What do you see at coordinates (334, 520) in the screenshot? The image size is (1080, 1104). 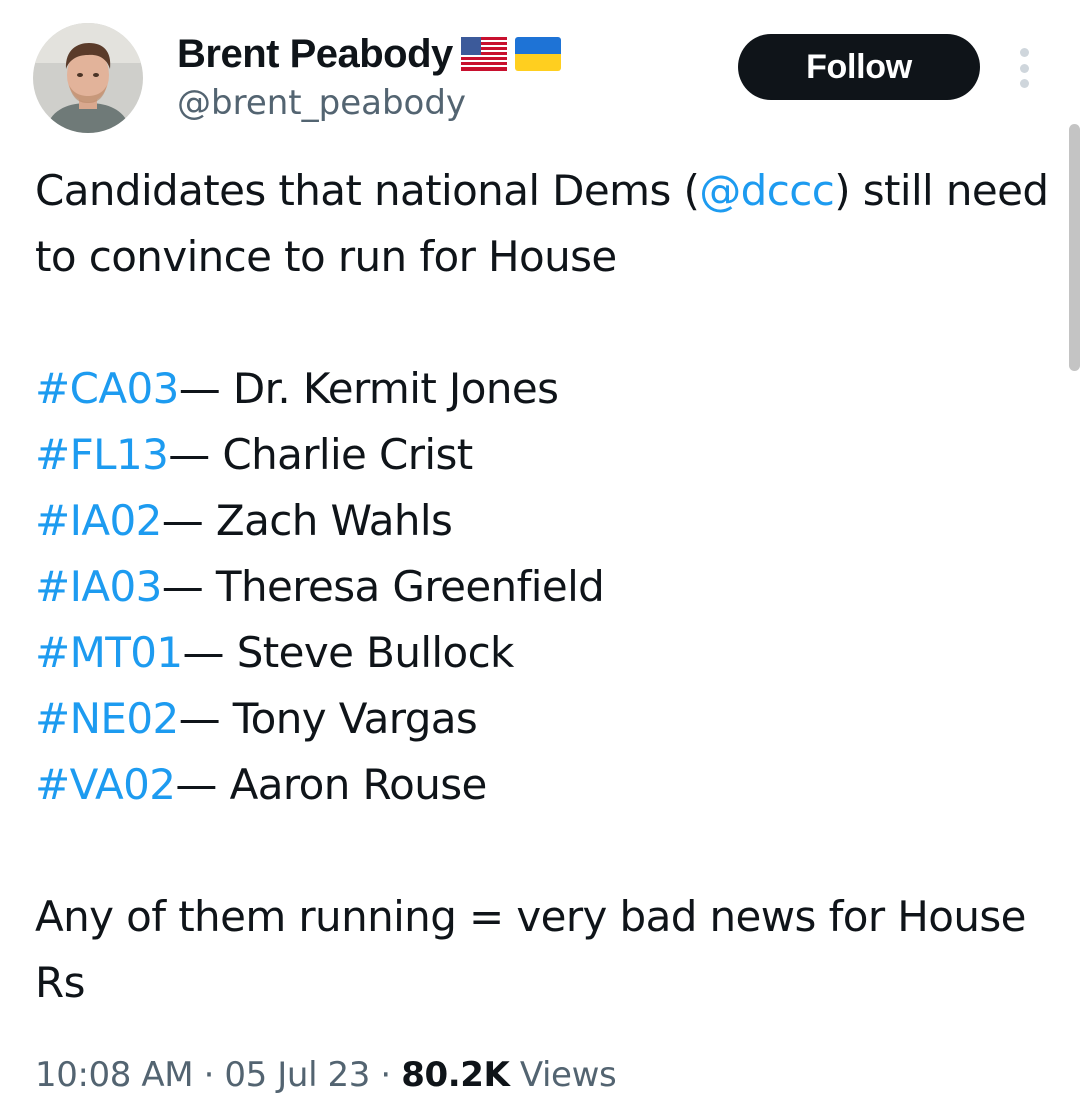 I see `candidate-name: Zach Wahls` at bounding box center [334, 520].